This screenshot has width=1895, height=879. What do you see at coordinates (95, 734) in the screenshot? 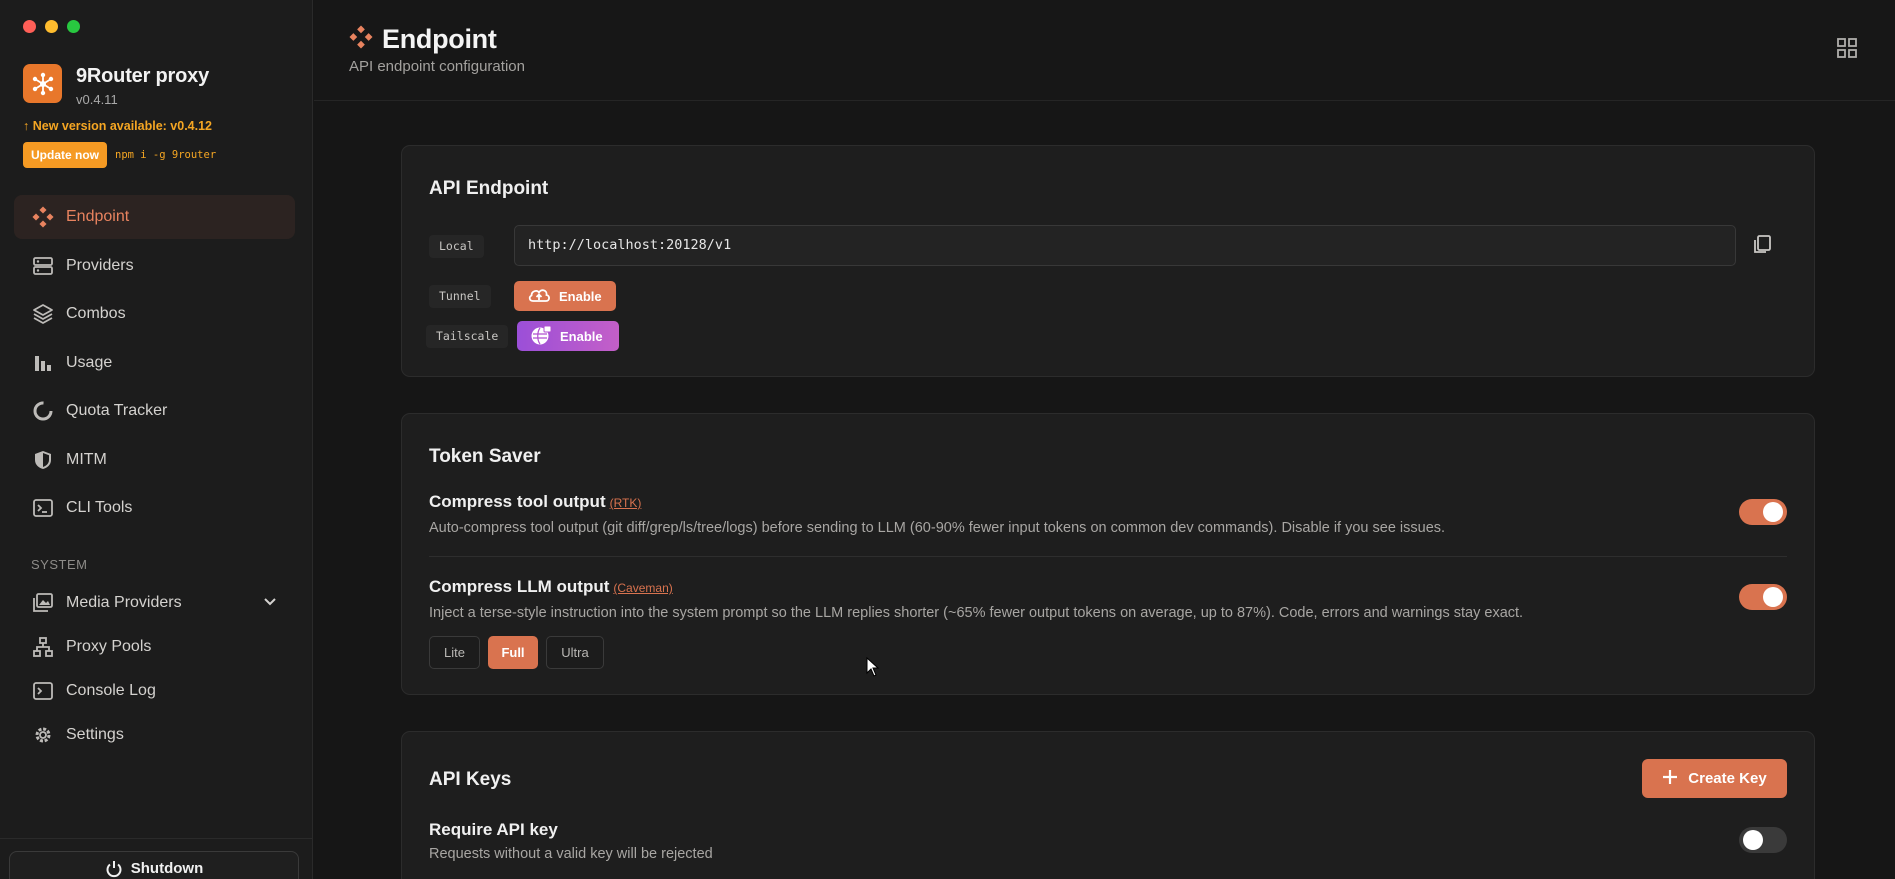
I see `sidebar-item-label: Settings` at bounding box center [95, 734].